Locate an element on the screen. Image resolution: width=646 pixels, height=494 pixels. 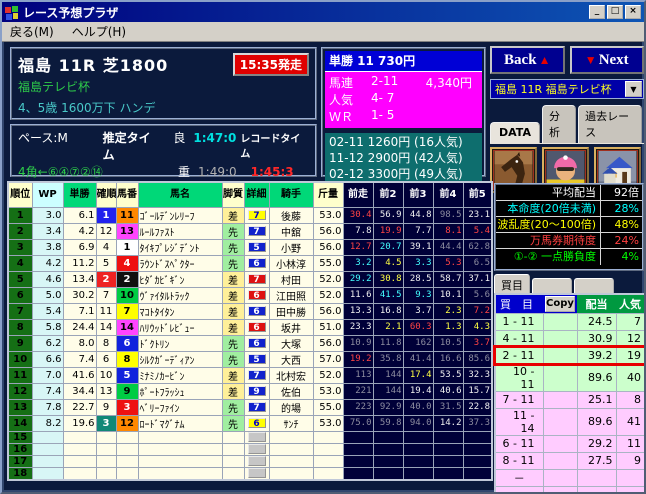
col-header-horse-name: 馬名 is located at coordinates (180, 194).